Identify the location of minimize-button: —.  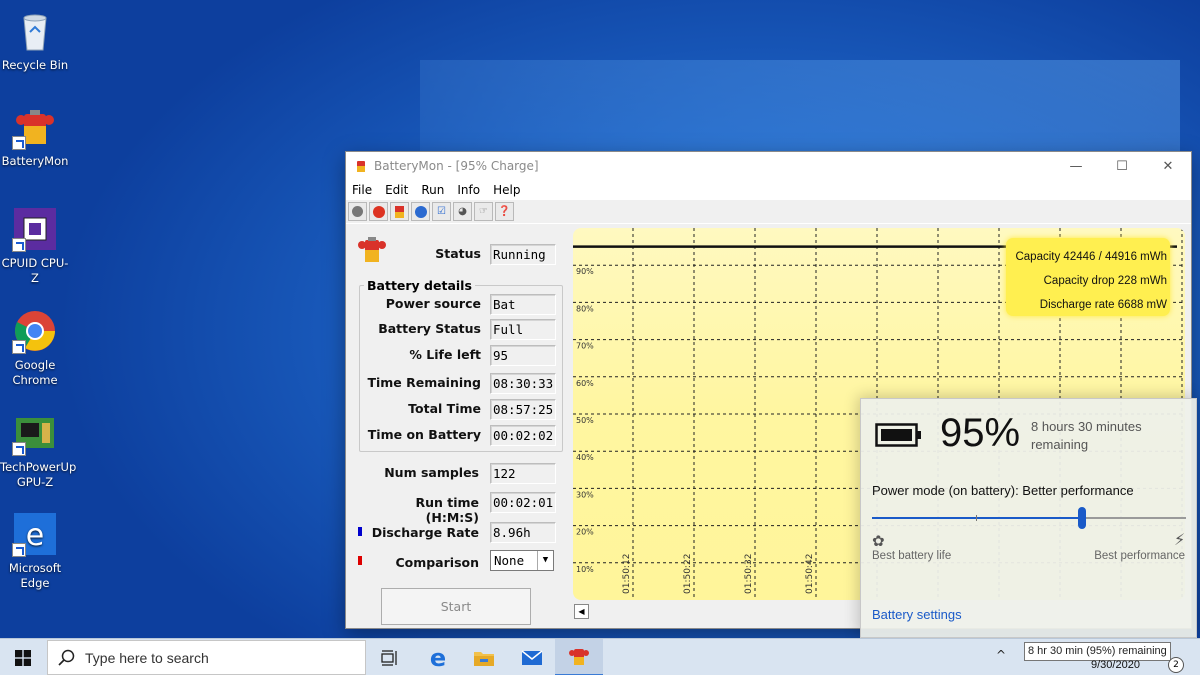
(1076, 166).